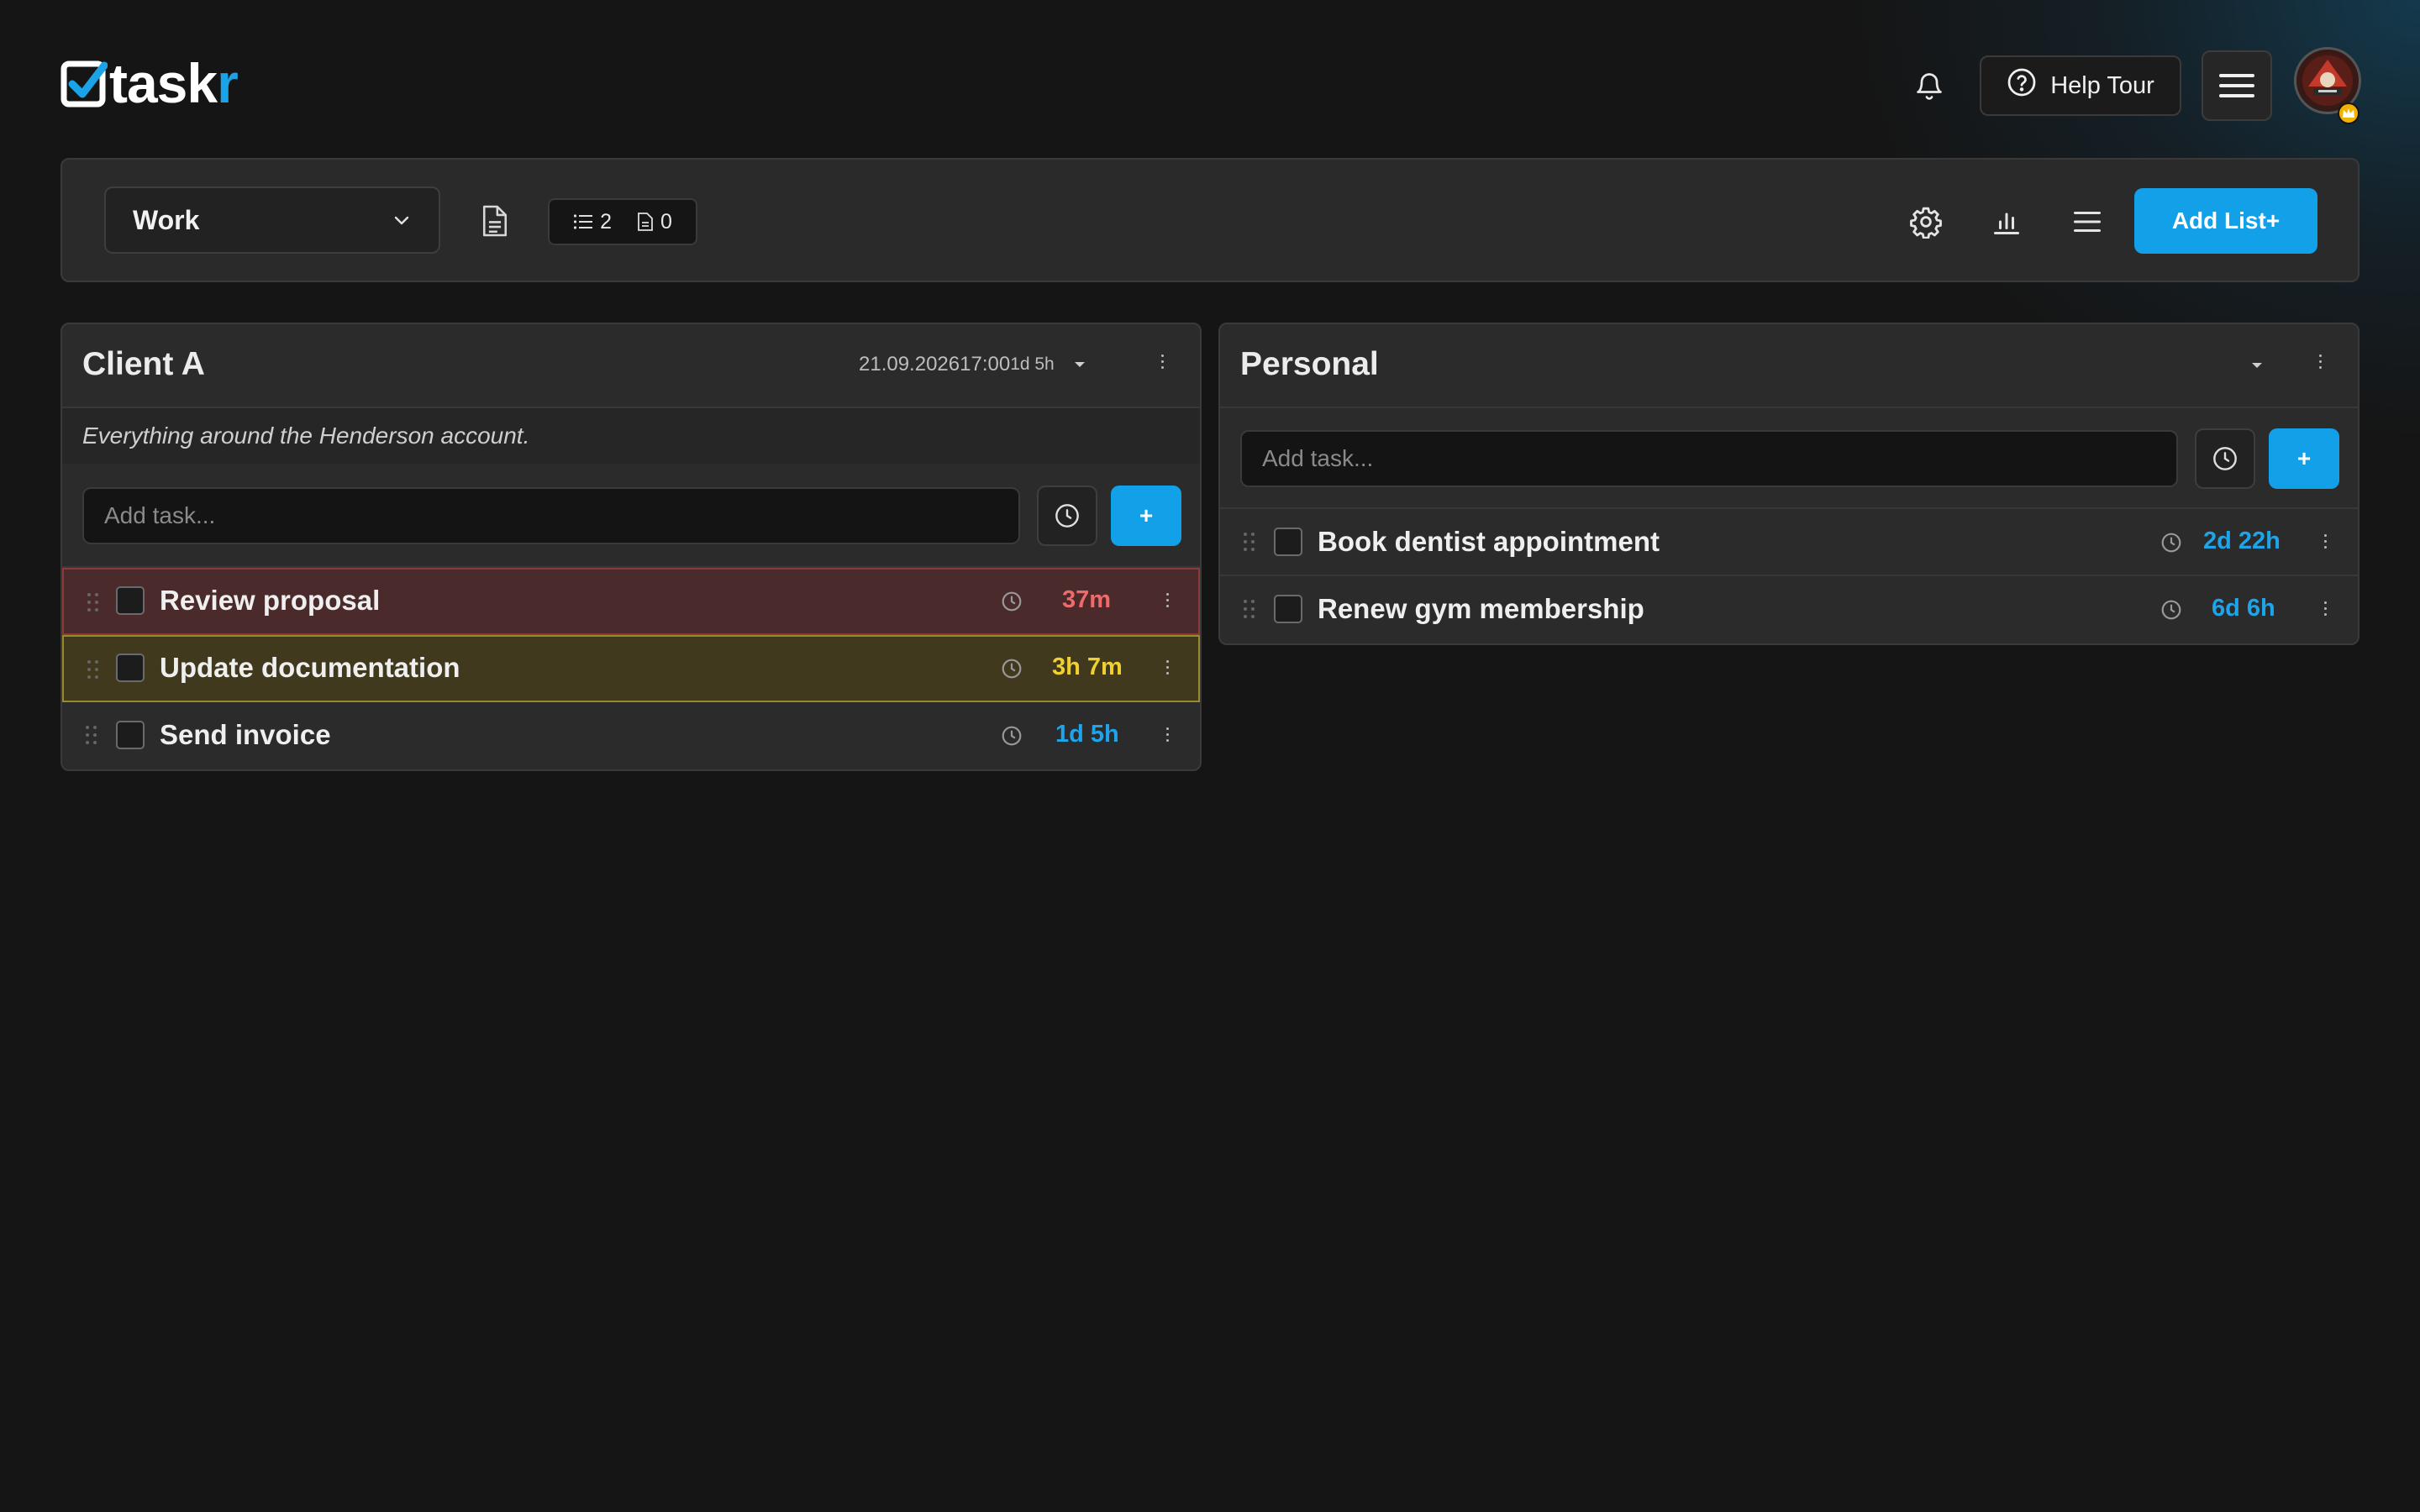  What do you see at coordinates (1789, 542) in the screenshot?
I see `task-row: Book dentist appointment 2d 22h` at bounding box center [1789, 542].